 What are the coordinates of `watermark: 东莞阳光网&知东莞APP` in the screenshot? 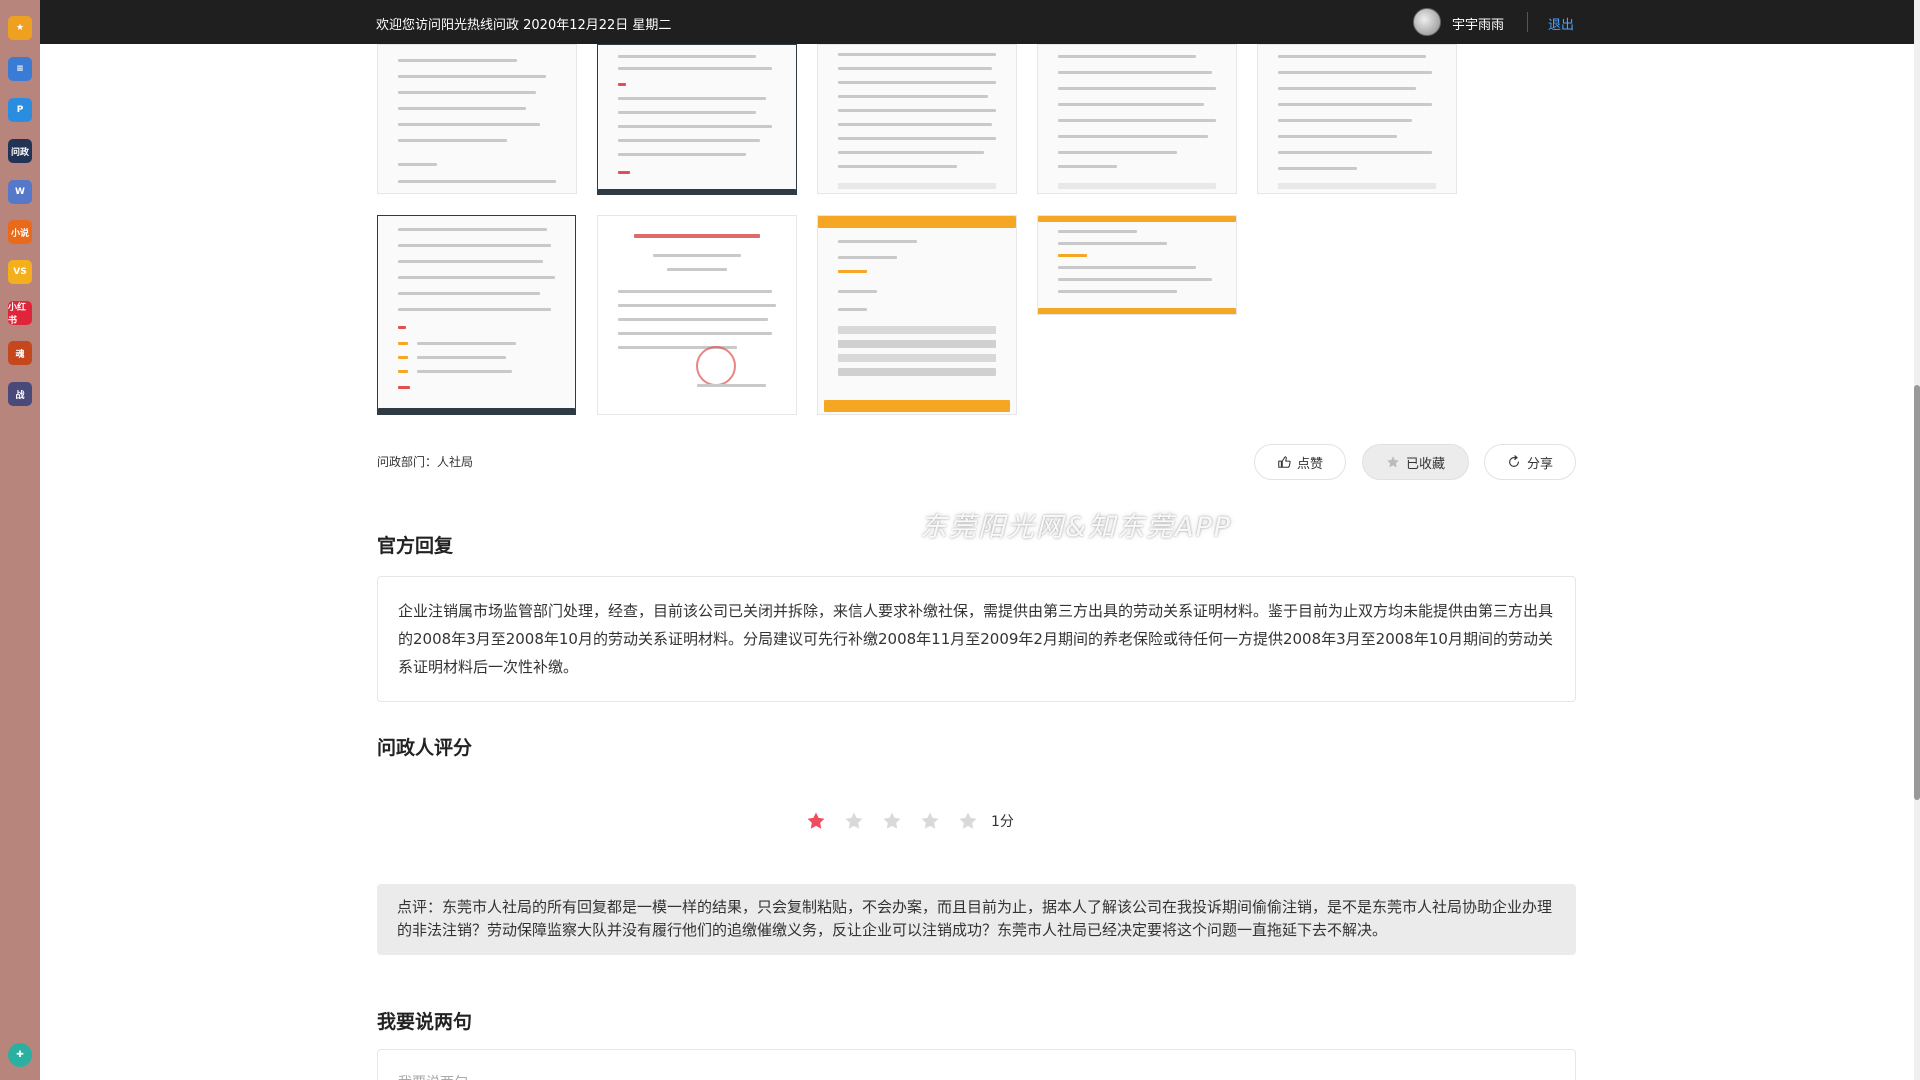 It's located at (1076, 527).